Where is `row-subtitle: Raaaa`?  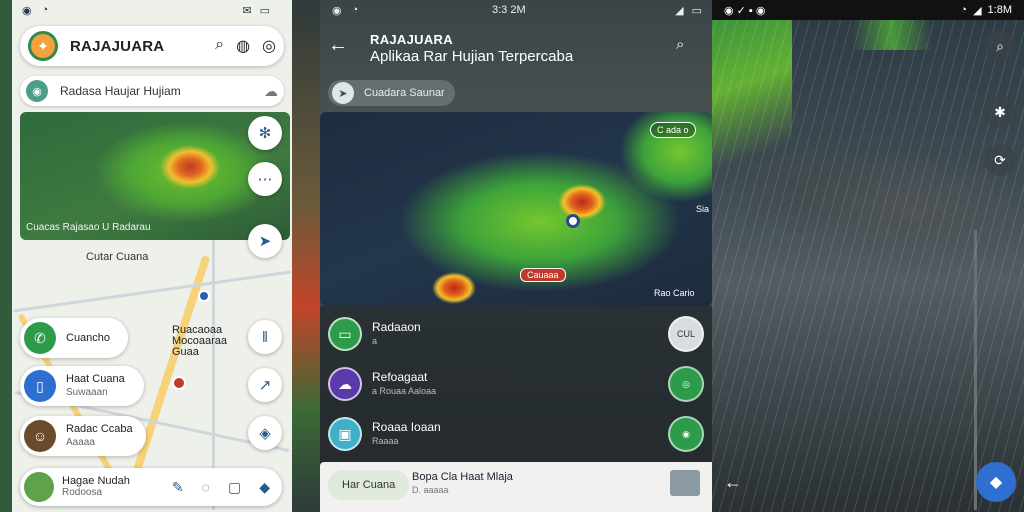
row-subtitle: Raaaa is located at coordinates (385, 441).